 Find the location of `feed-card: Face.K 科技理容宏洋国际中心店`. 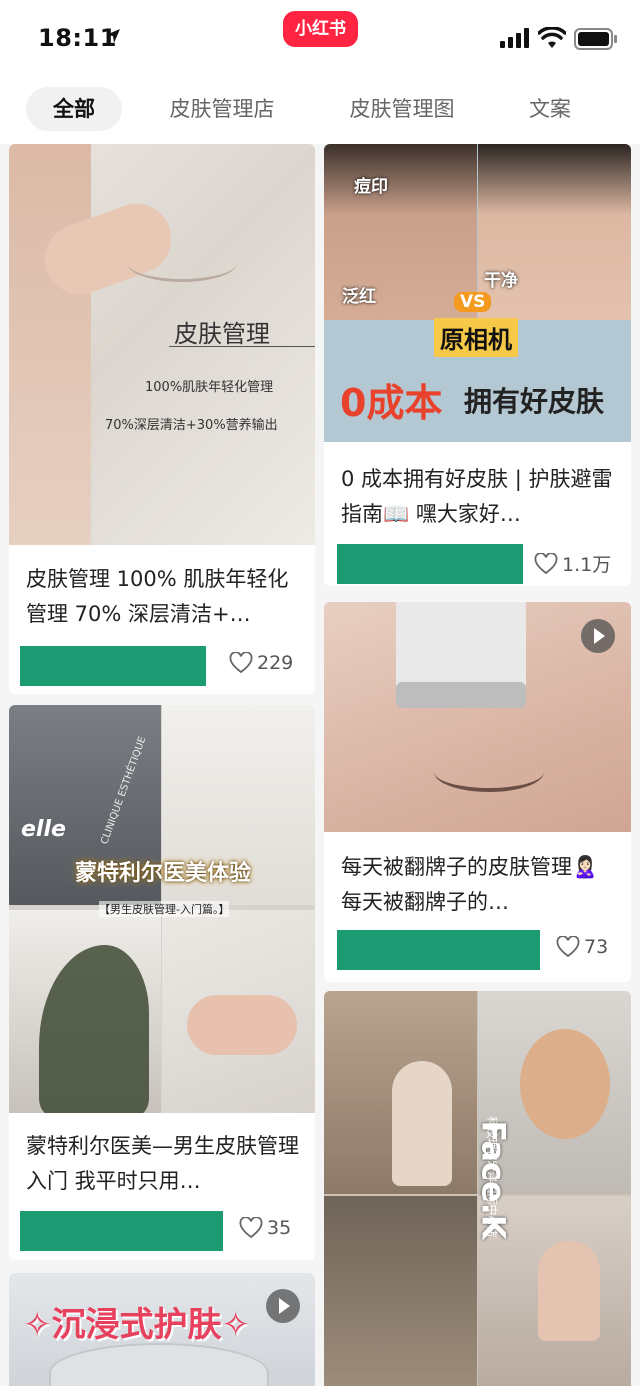

feed-card: Face.K 科技理容宏洋国际中心店 is located at coordinates (477, 1188).